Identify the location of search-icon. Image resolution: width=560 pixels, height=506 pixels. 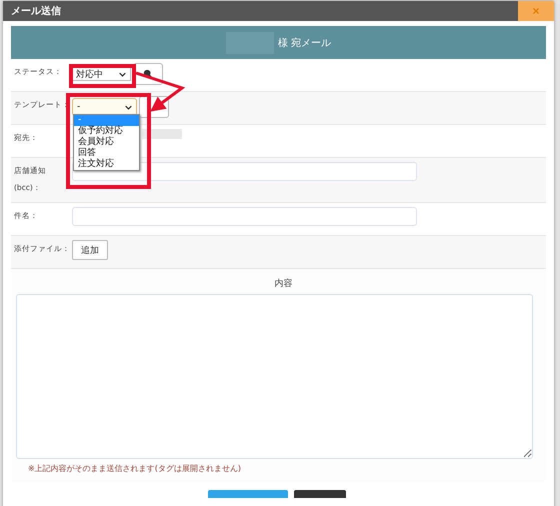
(148, 74).